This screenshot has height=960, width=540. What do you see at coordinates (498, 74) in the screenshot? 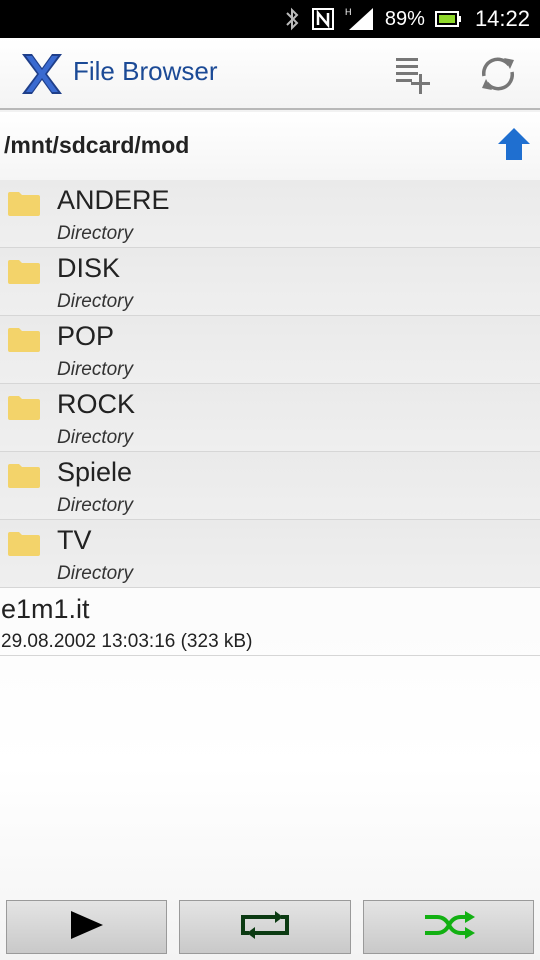
I see `refresh-icon` at bounding box center [498, 74].